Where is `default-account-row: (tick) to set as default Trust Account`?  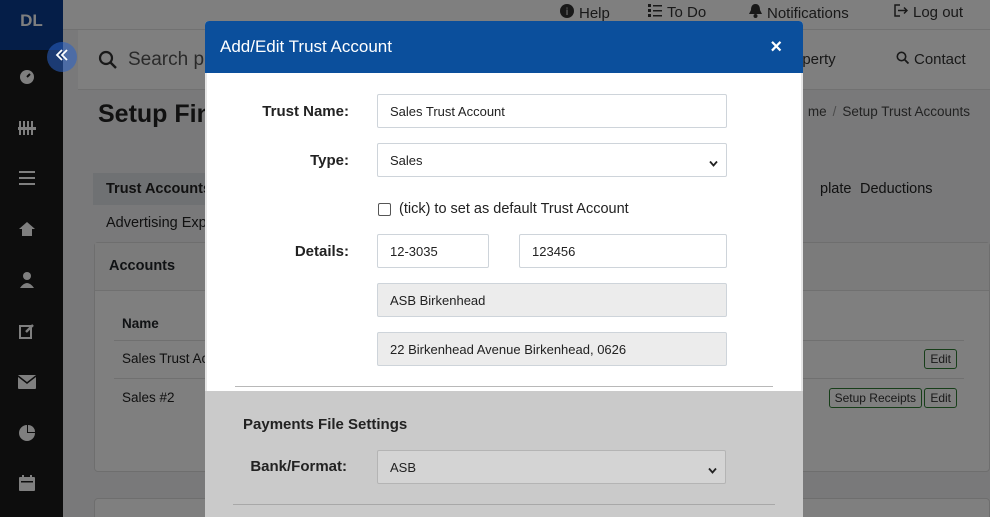
default-account-row: (tick) to set as default Trust Account is located at coordinates (503, 209).